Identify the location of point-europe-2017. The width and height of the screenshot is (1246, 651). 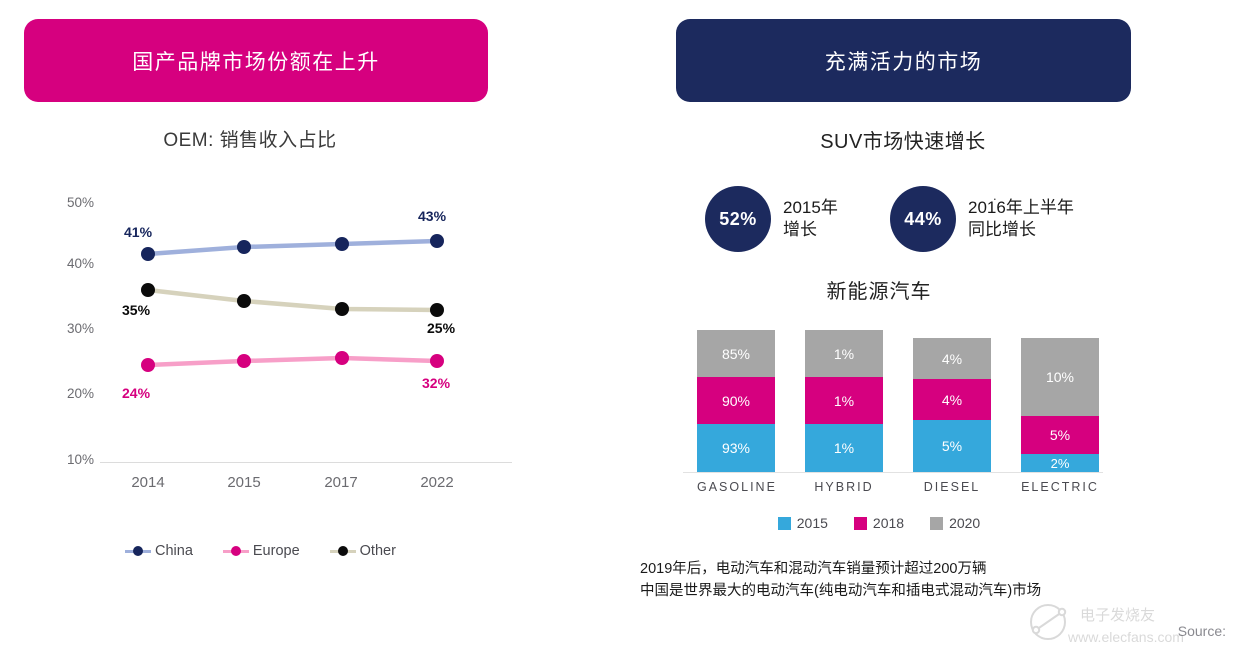
(342, 358).